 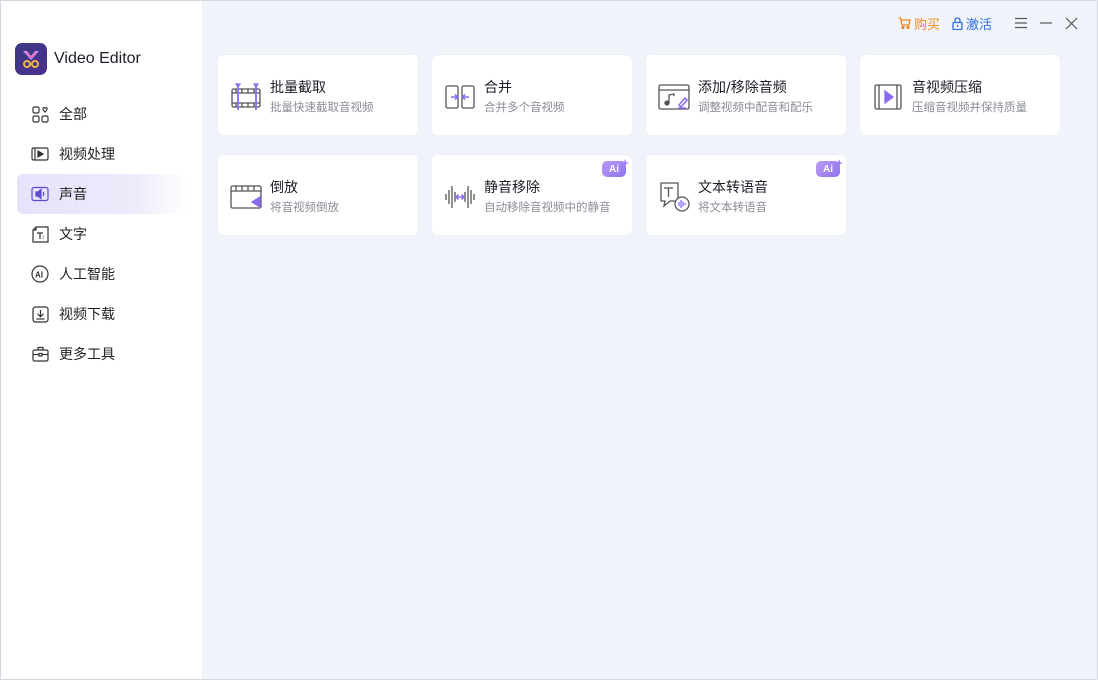 I want to click on buy-button: 购买, so click(x=919, y=23).